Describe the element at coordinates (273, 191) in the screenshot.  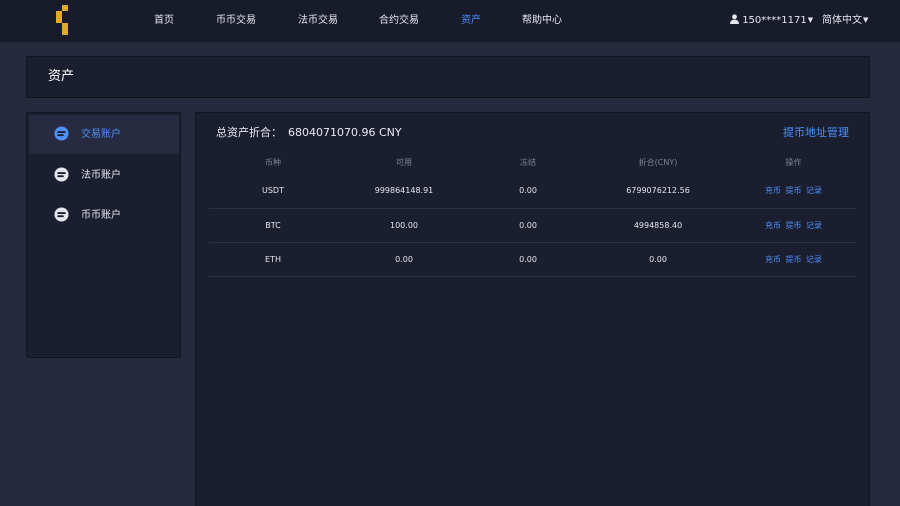
I see `cell-coin: USDT` at that location.